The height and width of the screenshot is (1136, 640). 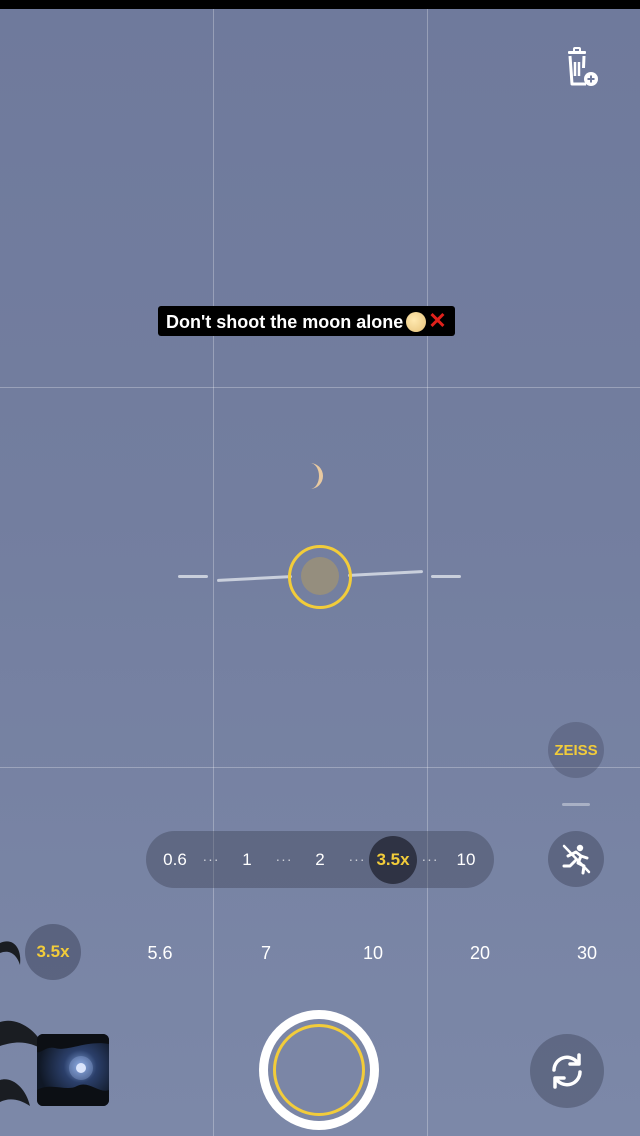 I want to click on zoom-bar: 0.6 ··· 1 ··· 2 ··· ··· 10, so click(x=320, y=859).